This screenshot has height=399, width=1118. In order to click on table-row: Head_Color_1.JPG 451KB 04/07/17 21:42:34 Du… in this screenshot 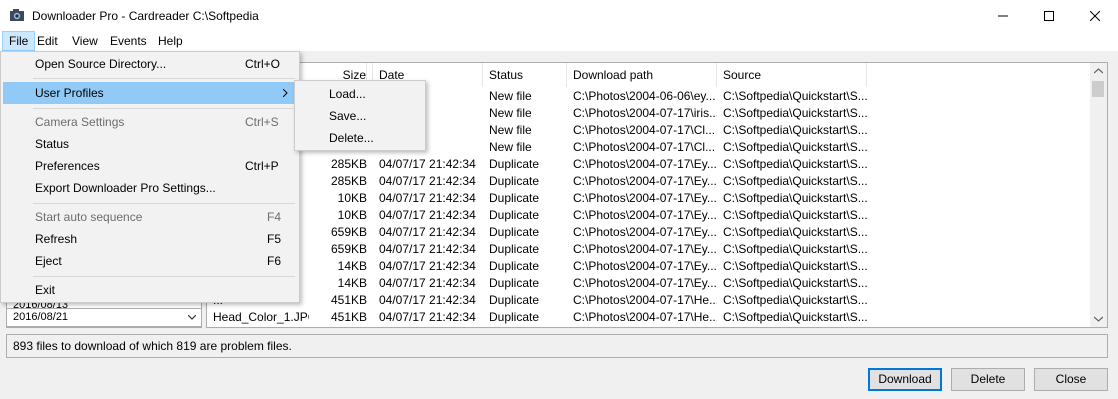, I will do `click(649, 317)`.